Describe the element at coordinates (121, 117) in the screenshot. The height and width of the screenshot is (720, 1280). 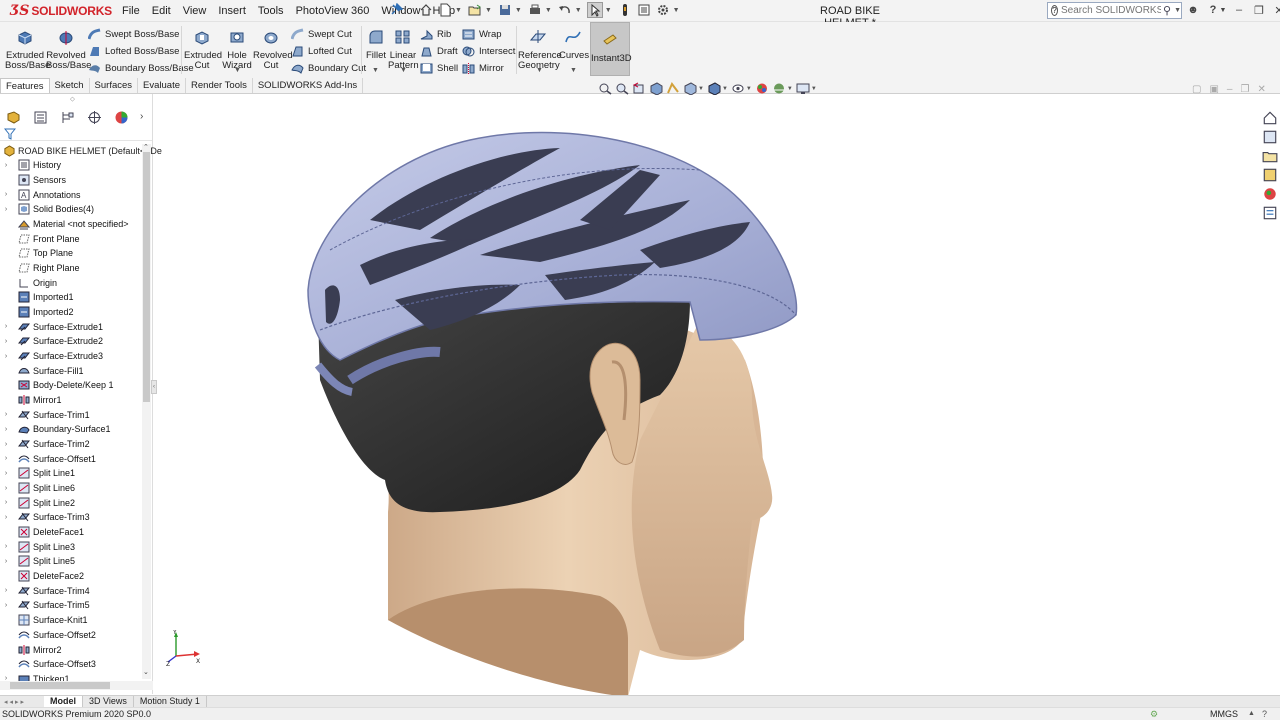
I see `display-manager-icon` at that location.